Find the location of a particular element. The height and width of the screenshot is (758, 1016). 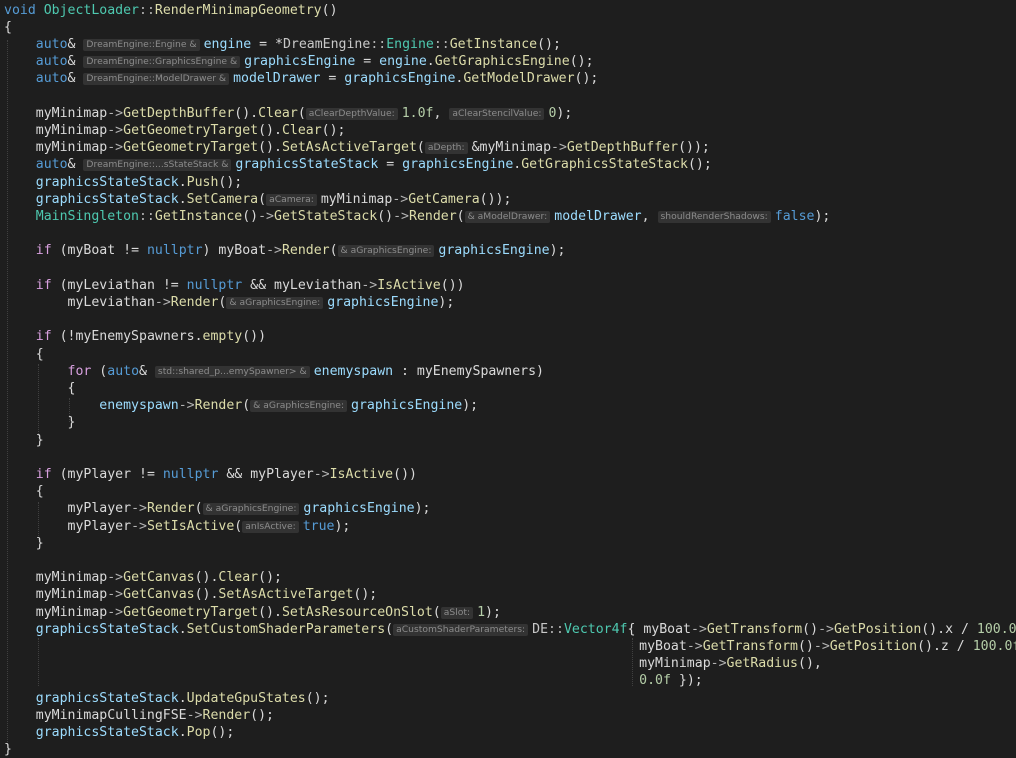

code-token: () is located at coordinates (805, 646).